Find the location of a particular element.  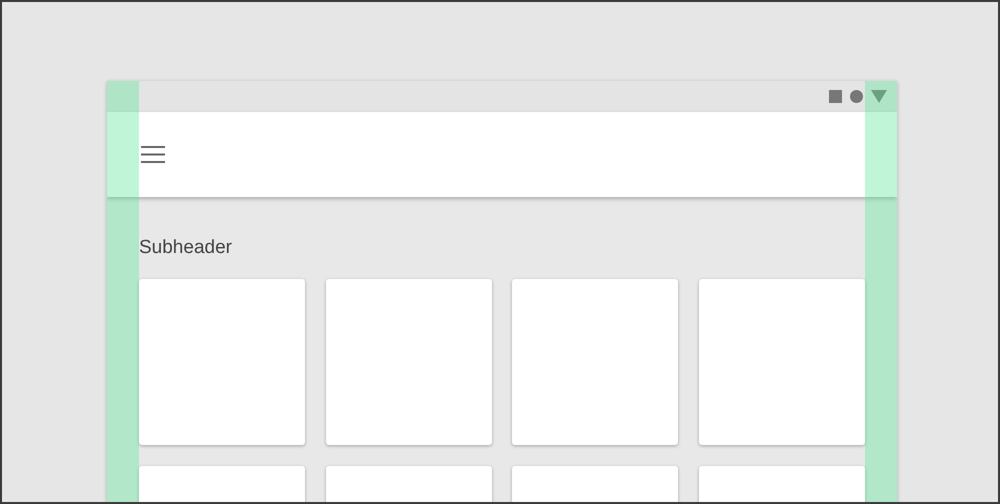

square-icon is located at coordinates (835, 96).